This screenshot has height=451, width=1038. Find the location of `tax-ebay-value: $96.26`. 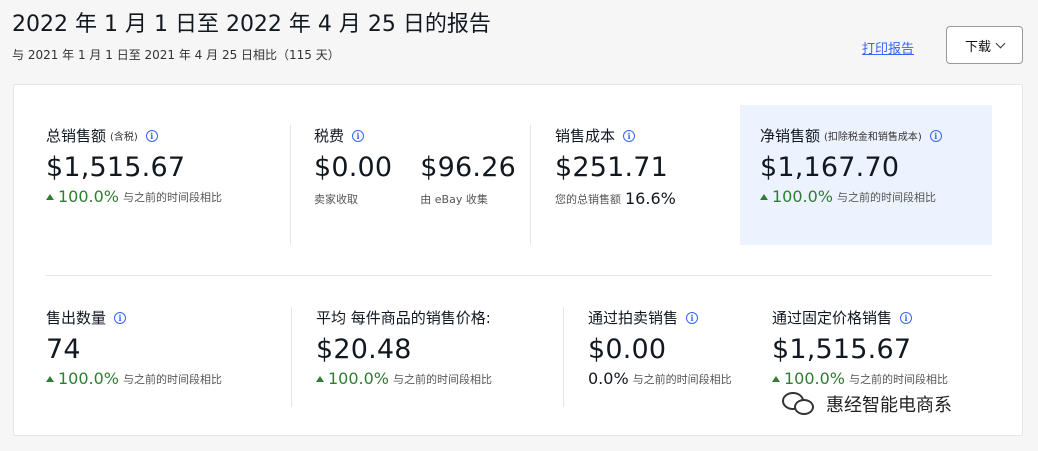

tax-ebay-value: $96.26 is located at coordinates (468, 167).